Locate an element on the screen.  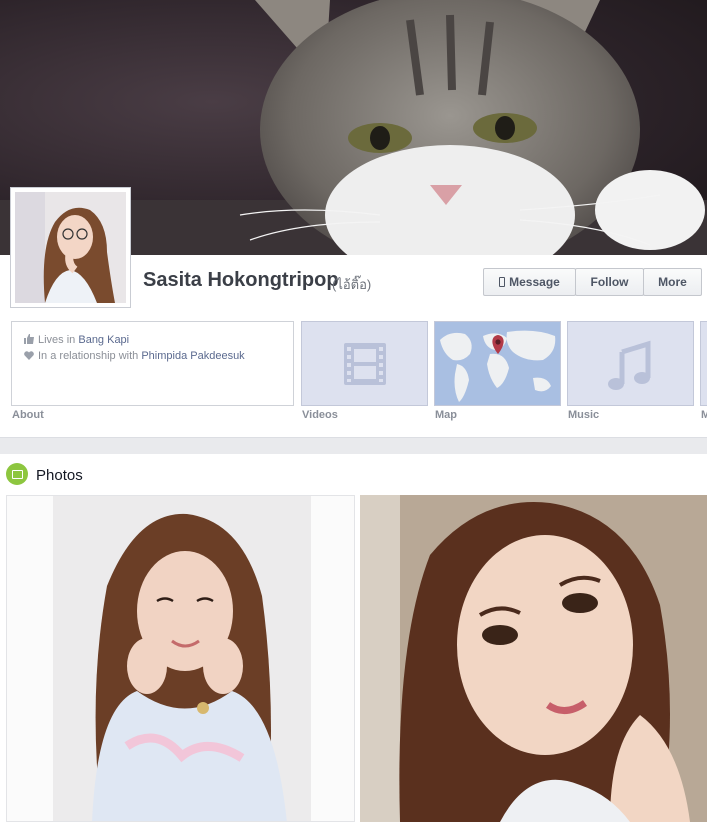
follow-button: Follow is located at coordinates (609, 282).